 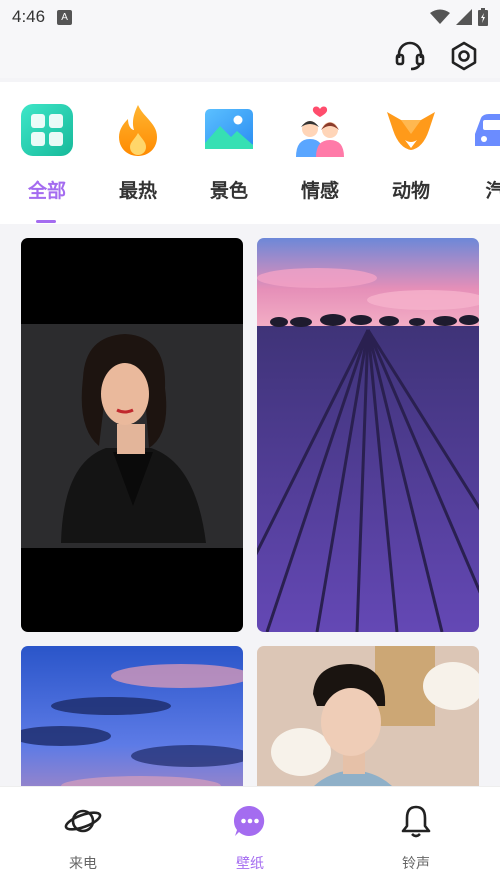 I want to click on bell-icon, so click(x=416, y=821).